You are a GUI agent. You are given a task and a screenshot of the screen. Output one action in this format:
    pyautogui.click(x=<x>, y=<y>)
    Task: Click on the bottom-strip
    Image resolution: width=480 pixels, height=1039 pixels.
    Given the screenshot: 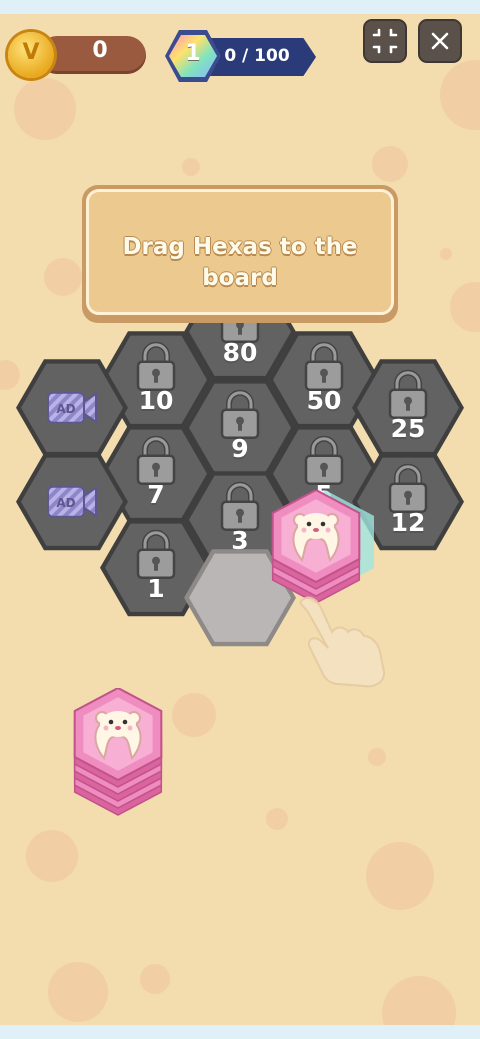 What is the action you would take?
    pyautogui.click(x=240, y=1032)
    